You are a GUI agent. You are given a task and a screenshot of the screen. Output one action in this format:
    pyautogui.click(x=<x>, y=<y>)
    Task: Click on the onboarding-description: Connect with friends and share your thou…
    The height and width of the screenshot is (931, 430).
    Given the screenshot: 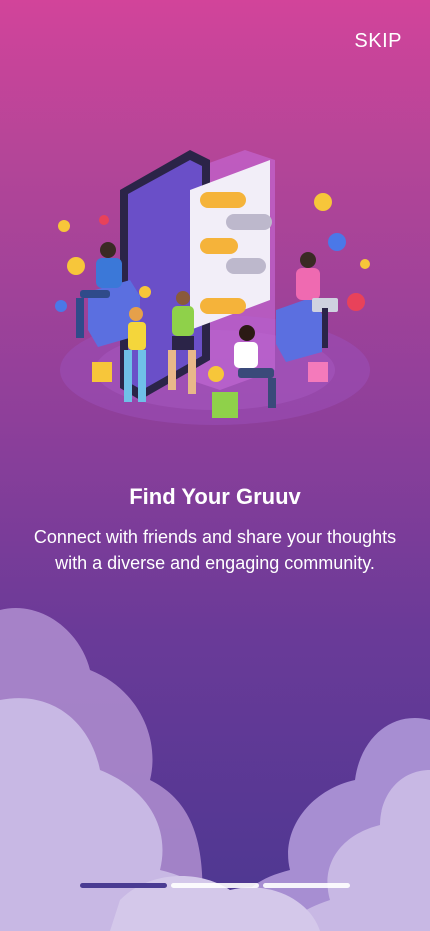 What is the action you would take?
    pyautogui.click(x=215, y=550)
    